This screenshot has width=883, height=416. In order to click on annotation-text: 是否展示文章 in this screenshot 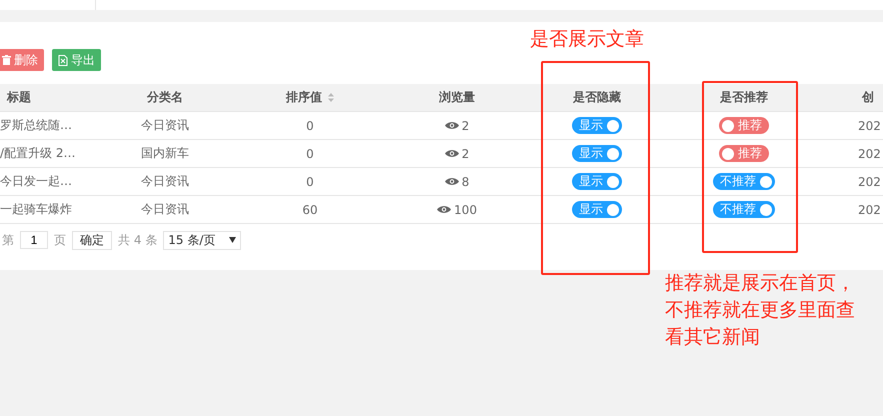, I will do `click(587, 39)`.